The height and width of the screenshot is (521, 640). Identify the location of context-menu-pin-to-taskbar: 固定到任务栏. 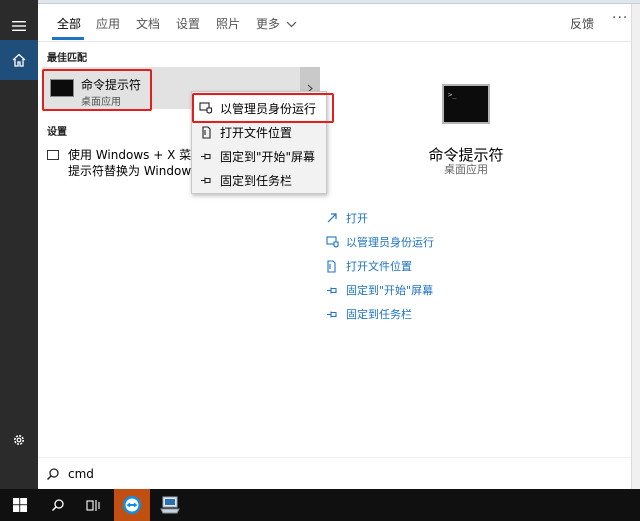
(259, 180).